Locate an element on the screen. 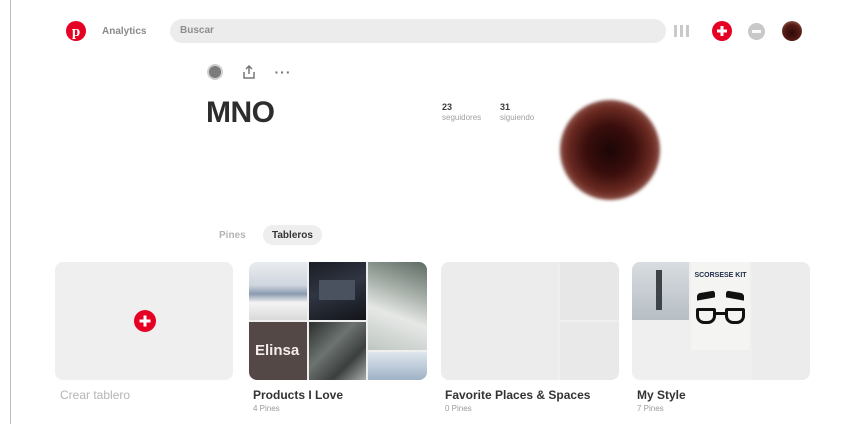  board-card-my-style: SCORSESE KIT is located at coordinates (721, 321).